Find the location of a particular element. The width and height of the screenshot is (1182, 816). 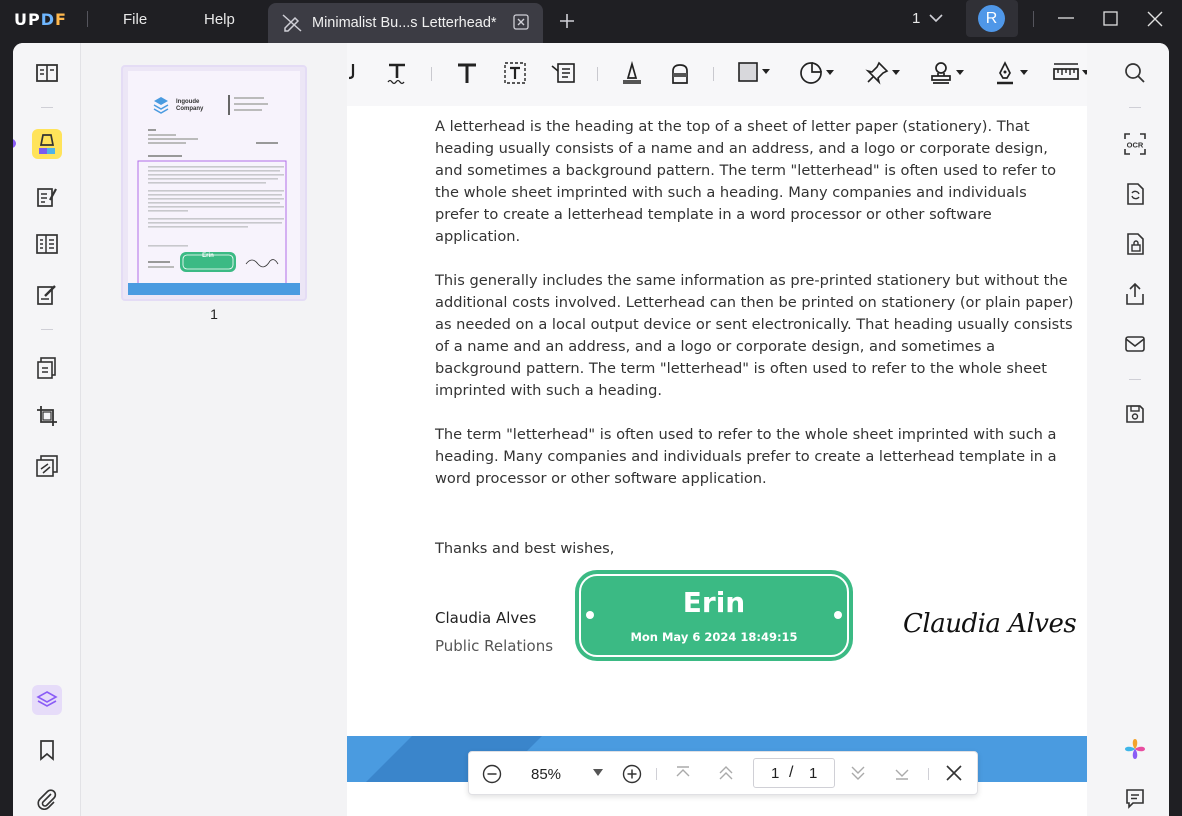

organize-pages-icon is located at coordinates (47, 244).